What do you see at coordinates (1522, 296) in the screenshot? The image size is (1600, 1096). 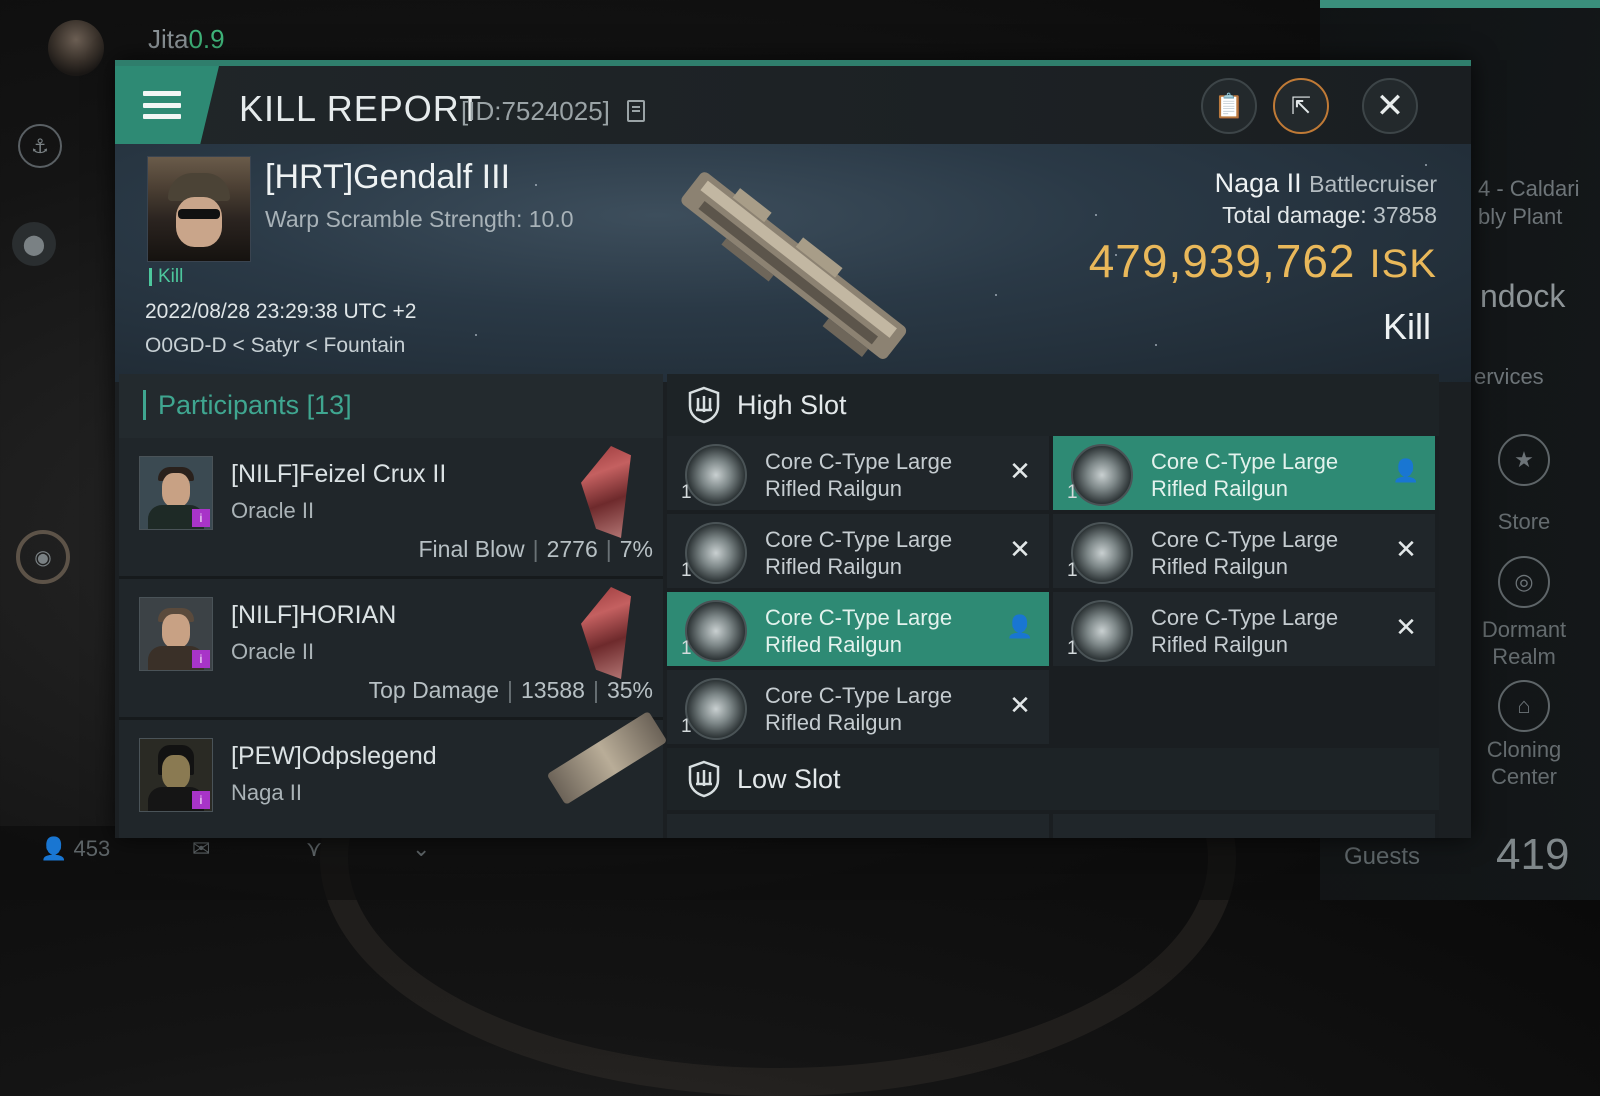 I see `undock-button: ndock` at bounding box center [1522, 296].